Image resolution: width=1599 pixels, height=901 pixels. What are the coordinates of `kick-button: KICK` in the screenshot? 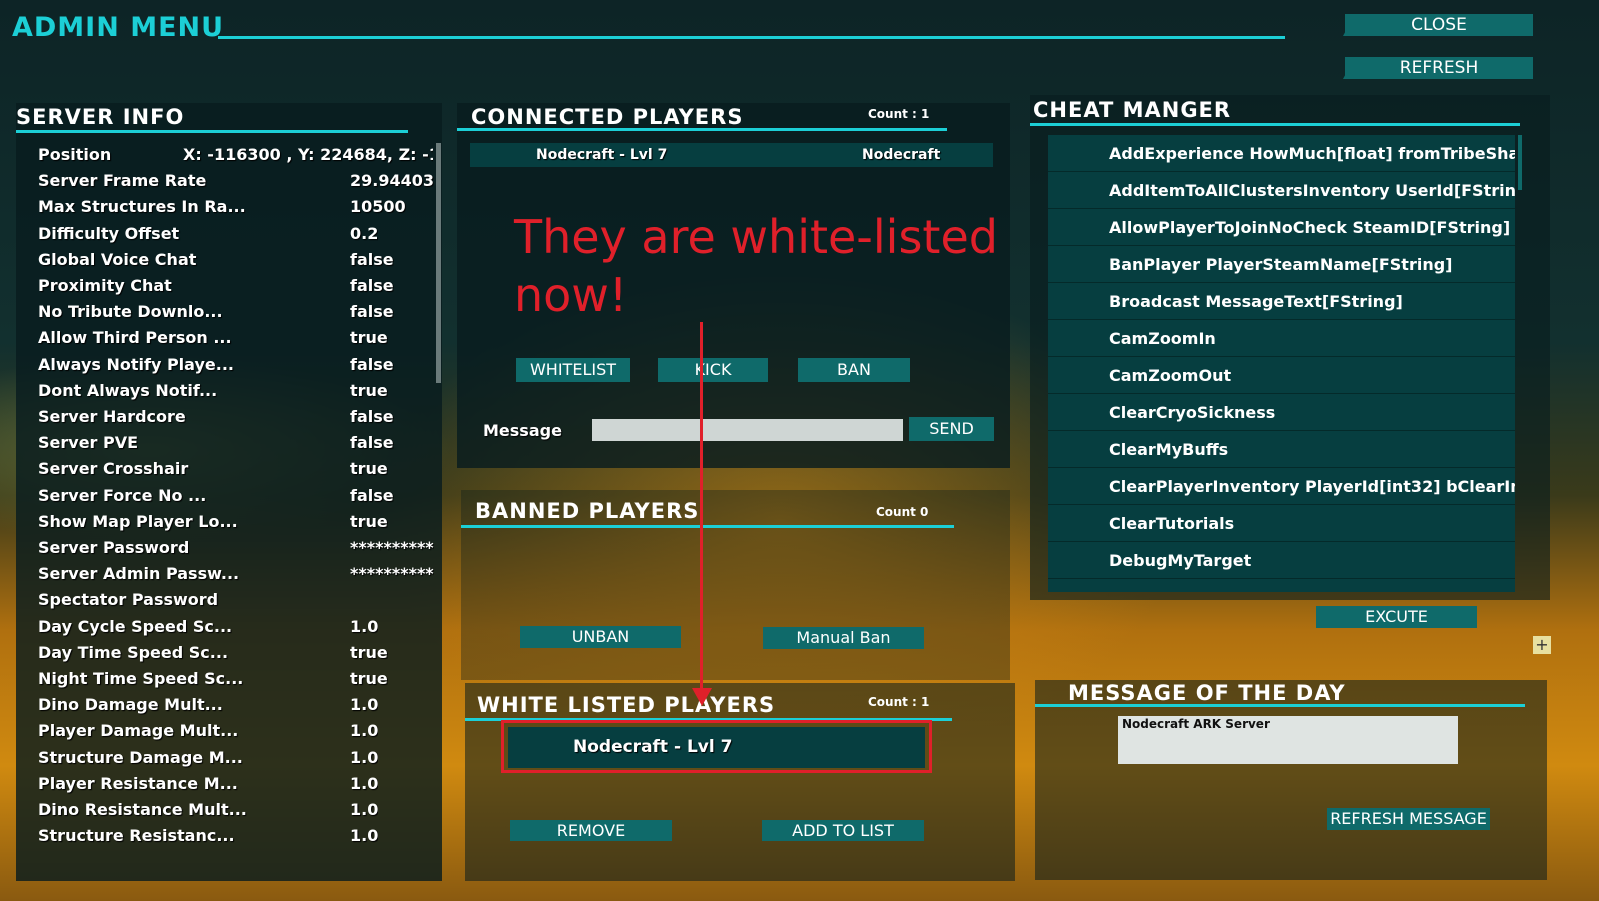 It's located at (713, 370).